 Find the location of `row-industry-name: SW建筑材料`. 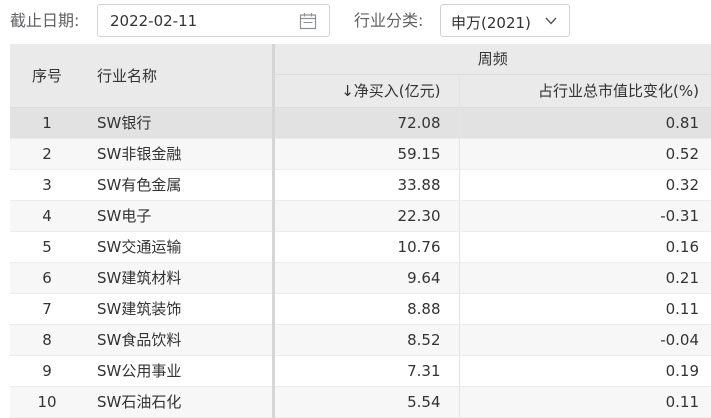

row-industry-name: SW建筑材料 is located at coordinates (179, 278).